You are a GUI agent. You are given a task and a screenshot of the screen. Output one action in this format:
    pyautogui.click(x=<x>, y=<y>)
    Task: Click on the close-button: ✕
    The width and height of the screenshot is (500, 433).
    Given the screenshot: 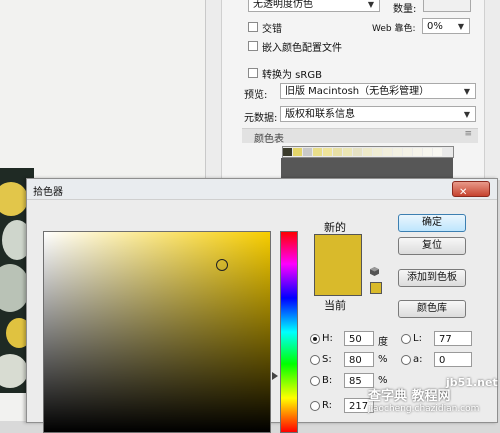 What is the action you would take?
    pyautogui.click(x=471, y=189)
    